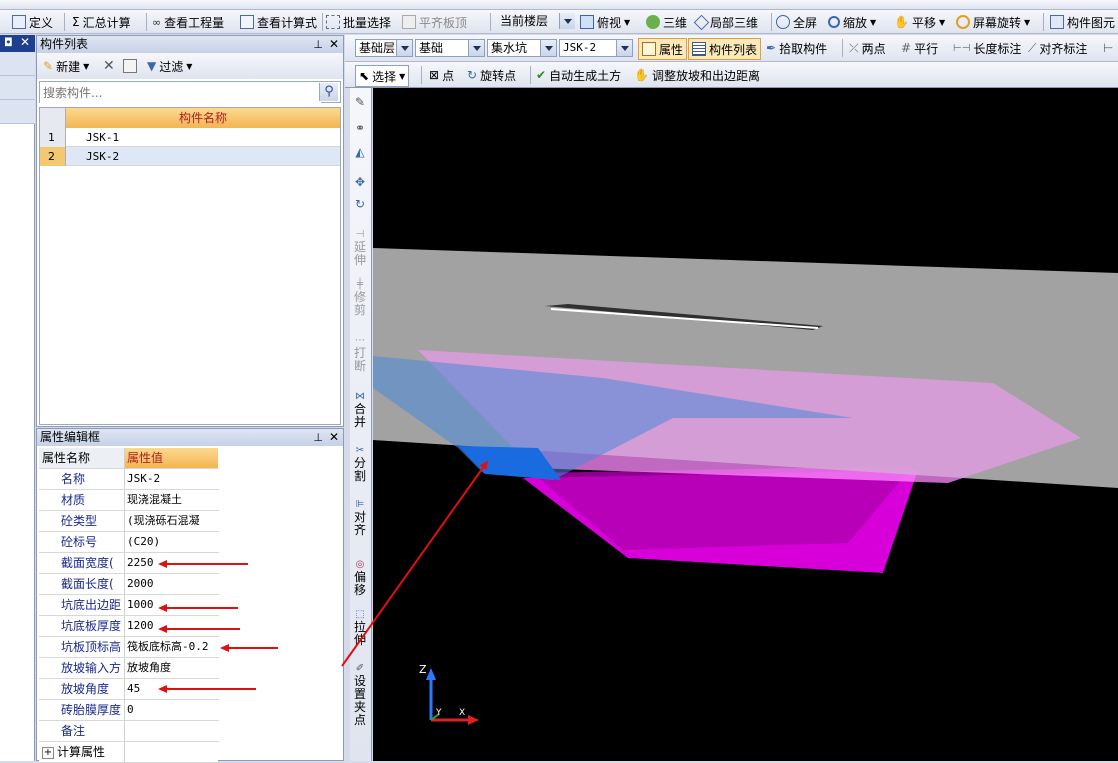  What do you see at coordinates (328, 92) in the screenshot?
I see `search-icon: ⚲` at bounding box center [328, 92].